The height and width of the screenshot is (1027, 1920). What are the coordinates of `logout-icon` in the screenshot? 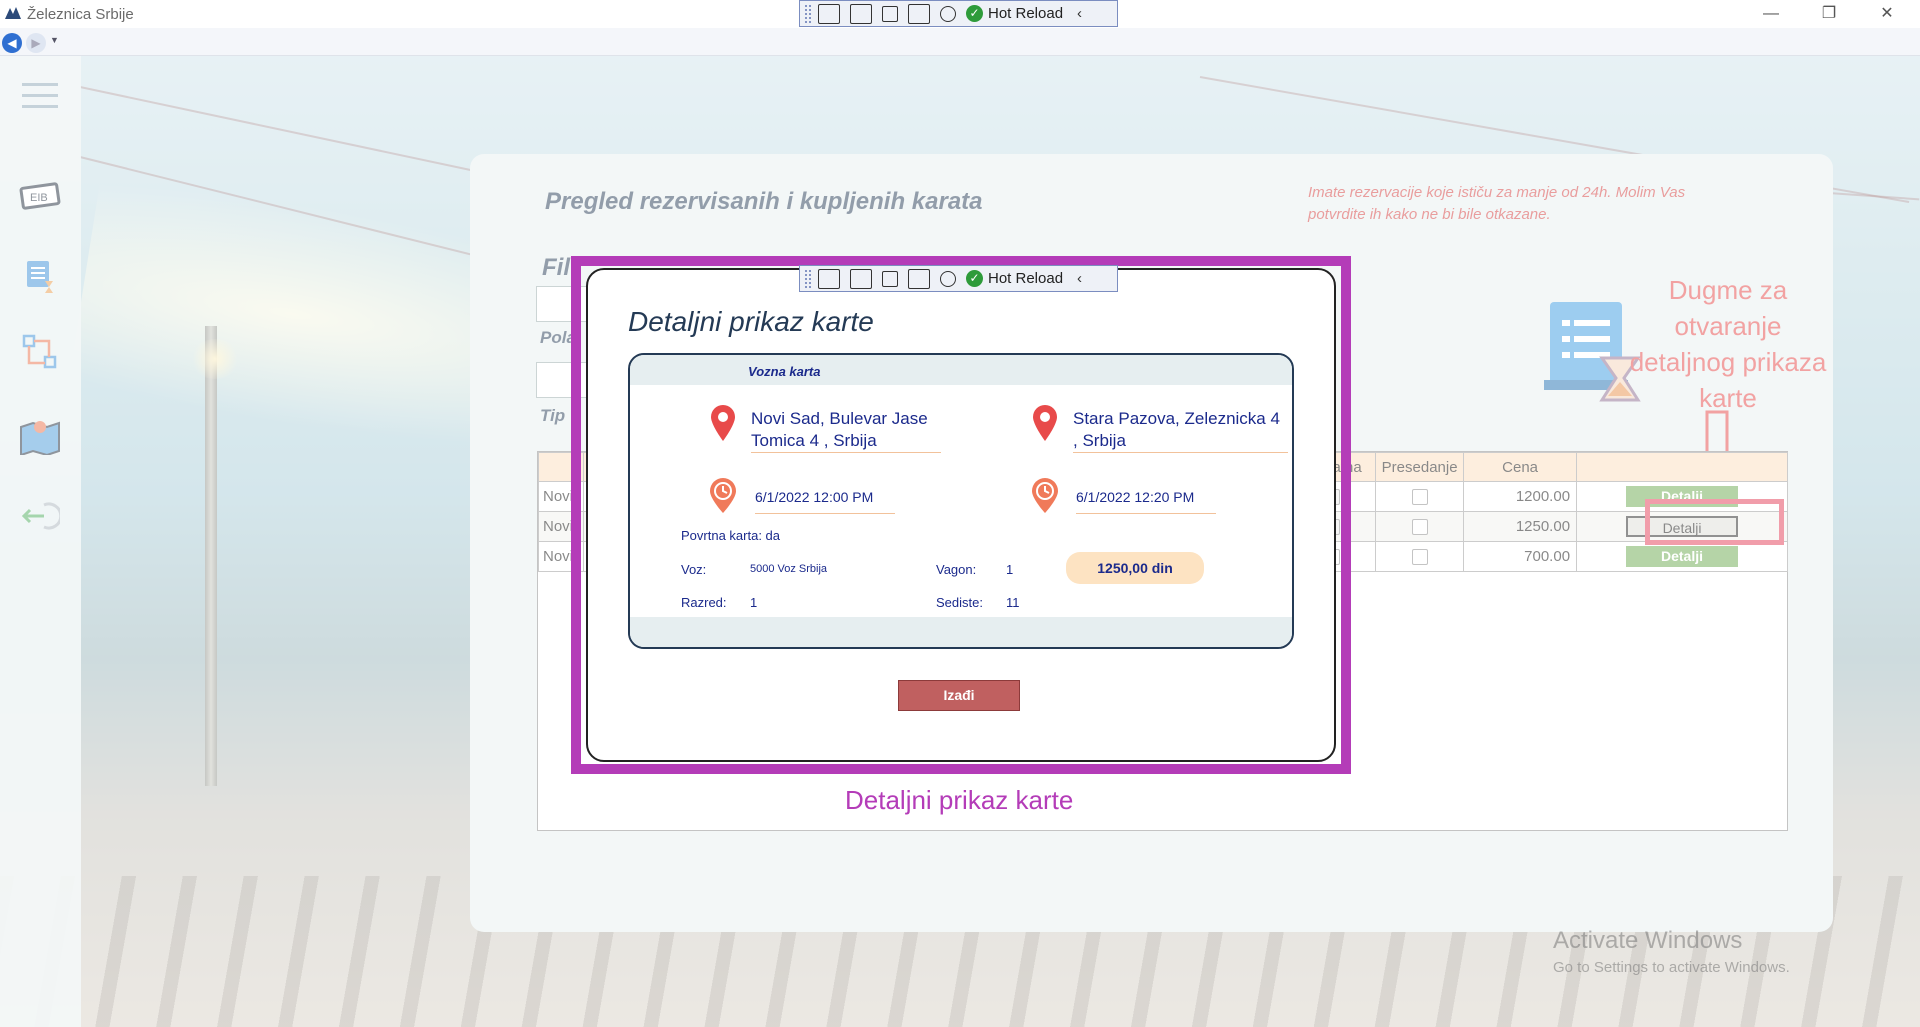 It's located at (40, 516).